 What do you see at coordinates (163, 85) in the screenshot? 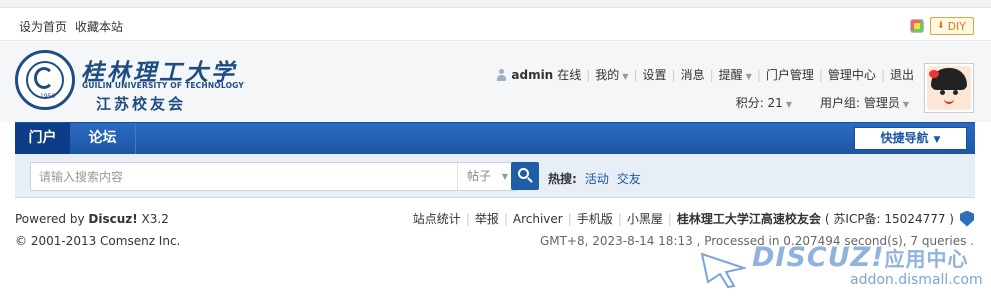
I see `logo-english-name: GUILIN UNIVERSITY OF TECHNOLOGY` at bounding box center [163, 85].